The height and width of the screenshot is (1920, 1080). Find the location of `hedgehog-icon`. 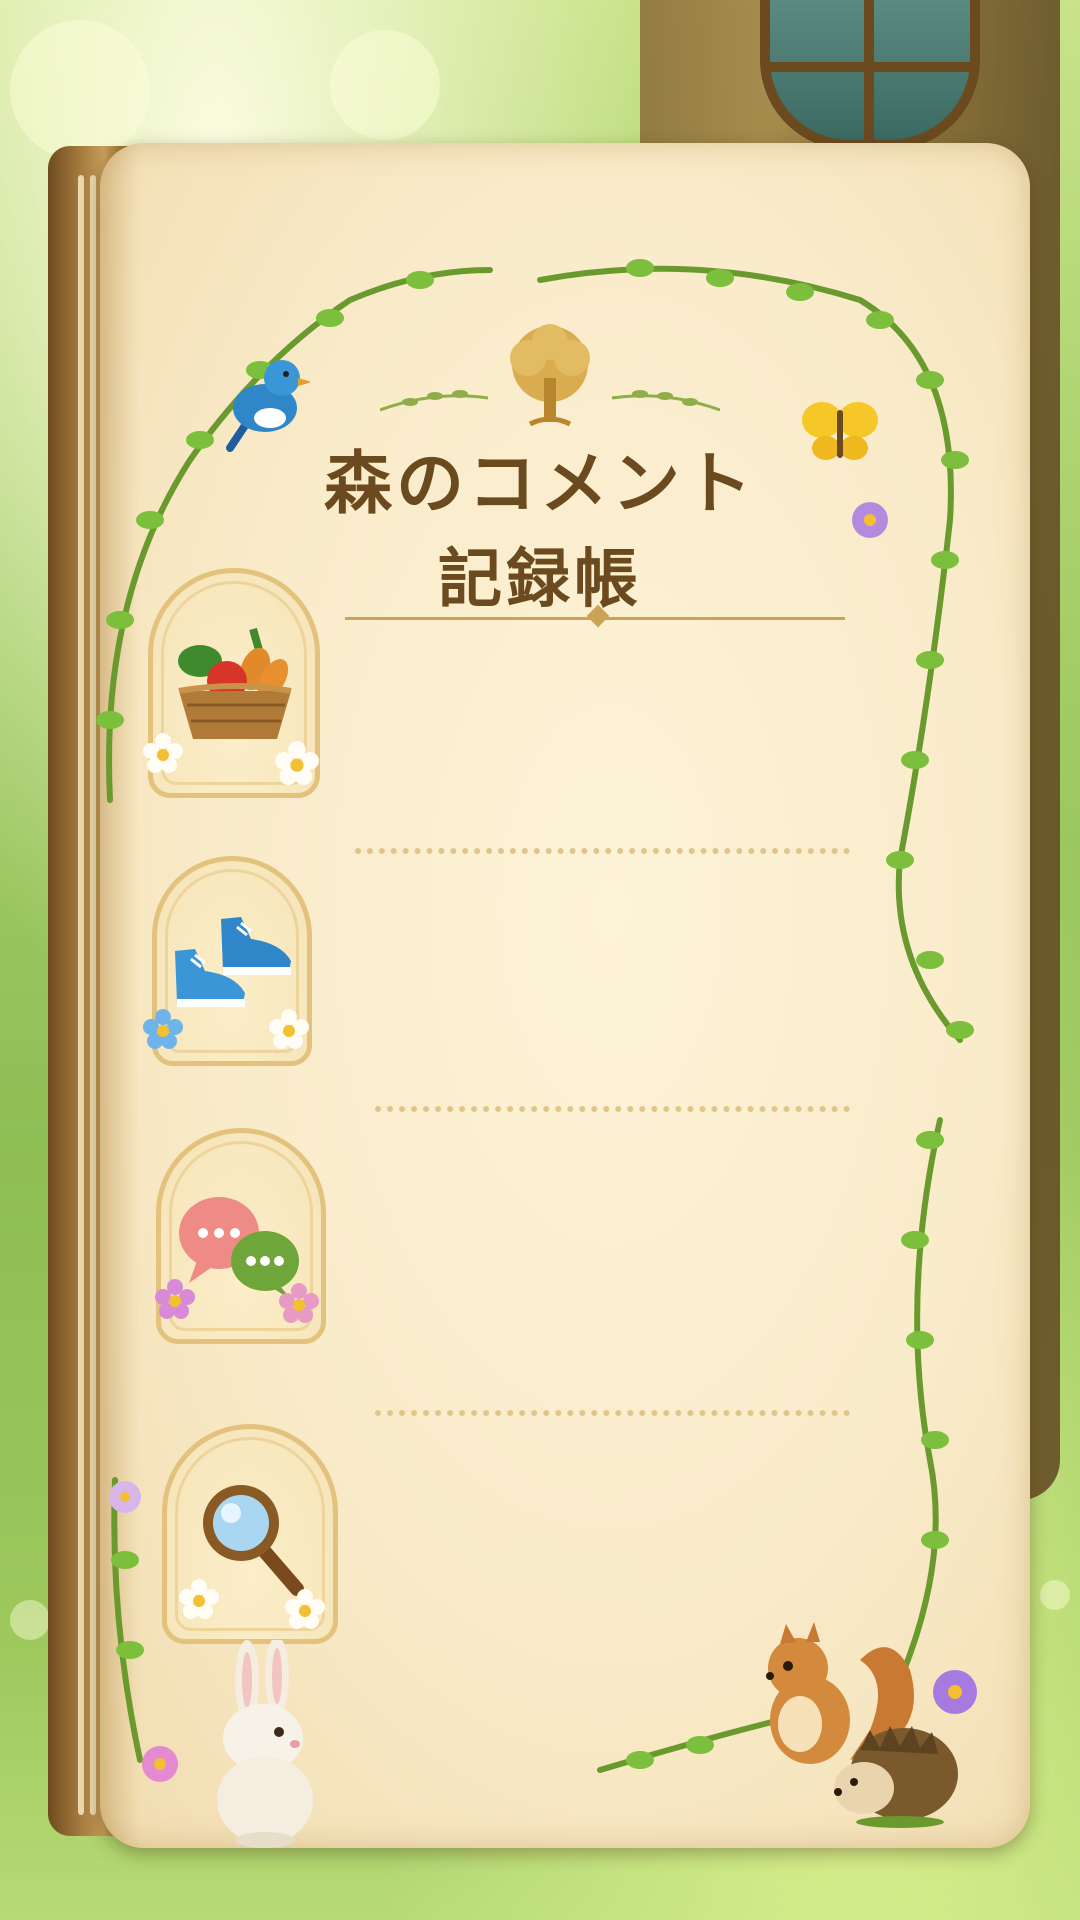

hedgehog-icon is located at coordinates (895, 1770).